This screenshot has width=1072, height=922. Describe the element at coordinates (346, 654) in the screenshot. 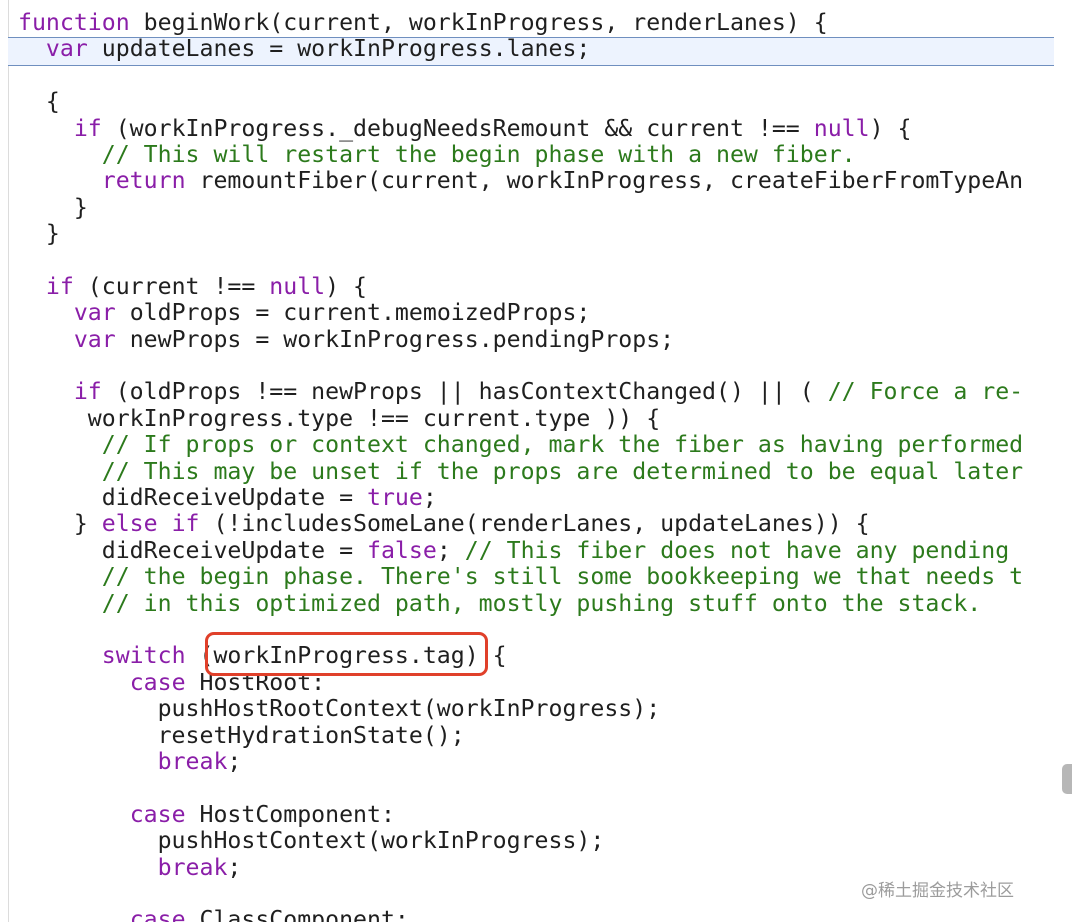

I see `annotation-highlight-box` at that location.